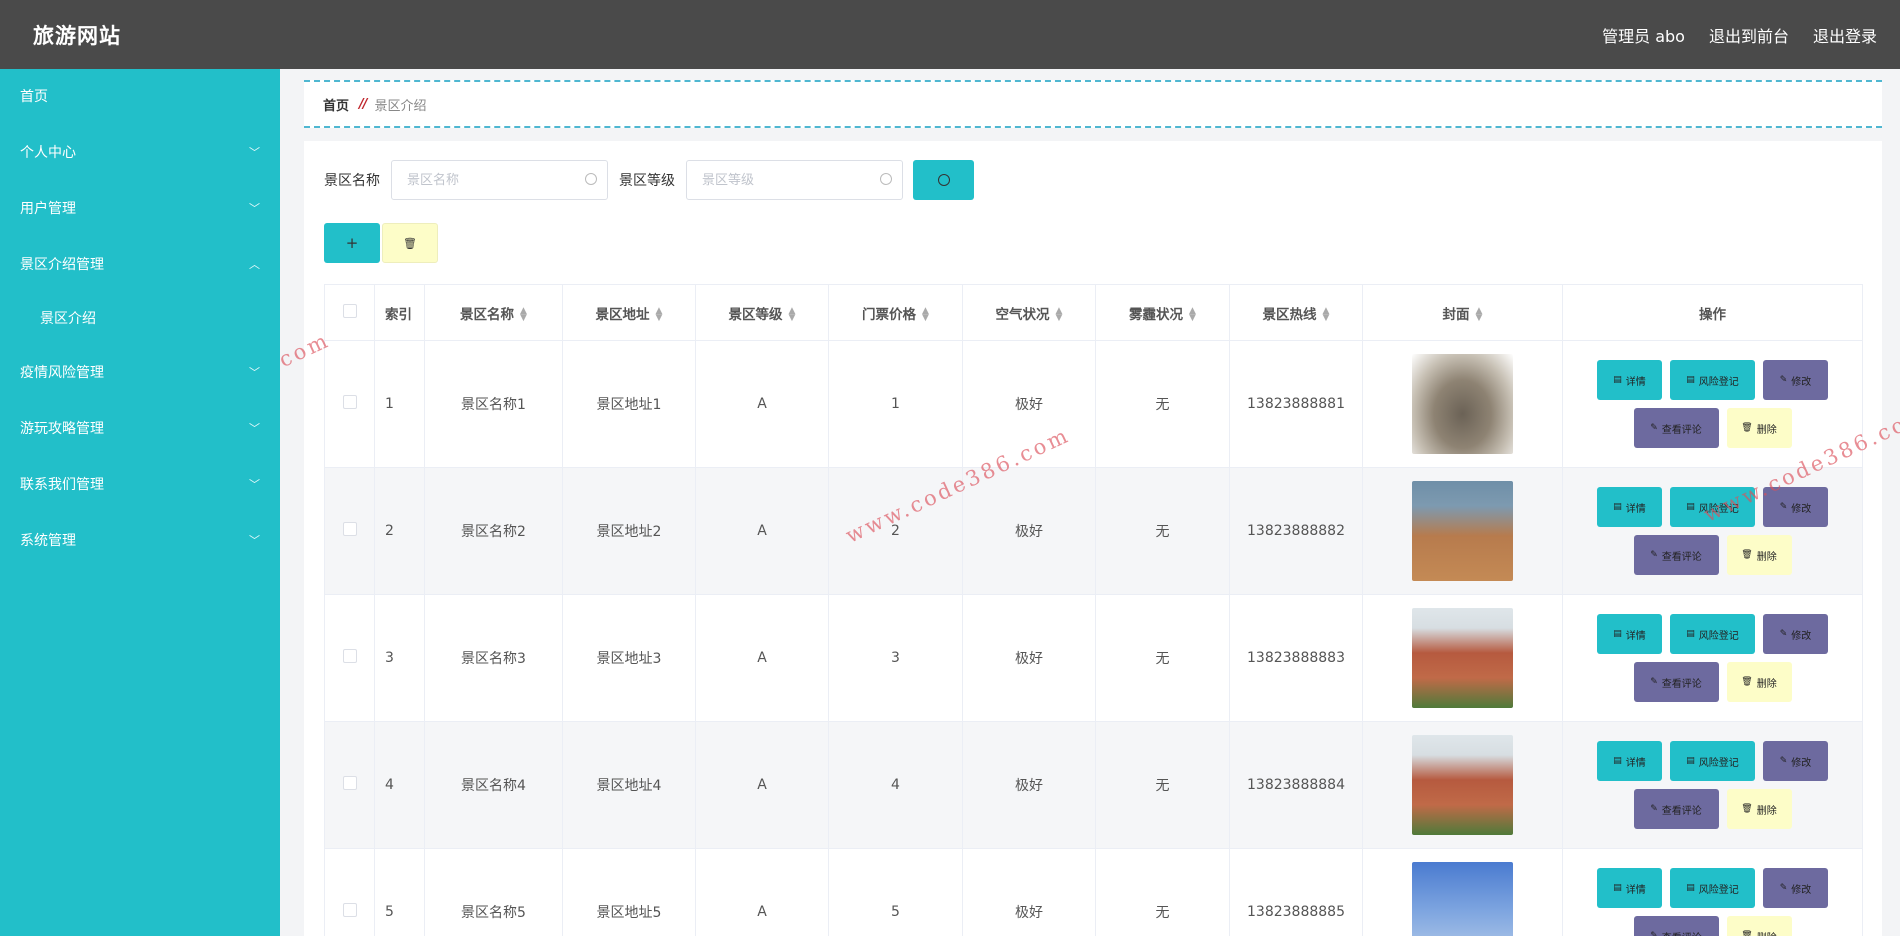 This screenshot has width=1900, height=936. Describe the element at coordinates (140, 97) in the screenshot. I see `sidebar-item: 首页` at that location.